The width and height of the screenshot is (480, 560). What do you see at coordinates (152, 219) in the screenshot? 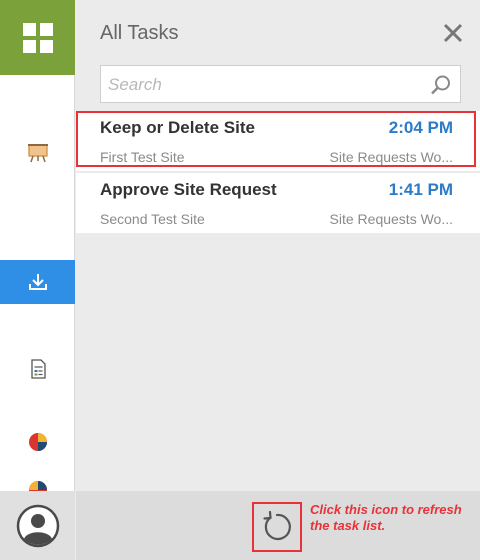
I see `task-site: Second Test Site` at bounding box center [152, 219].